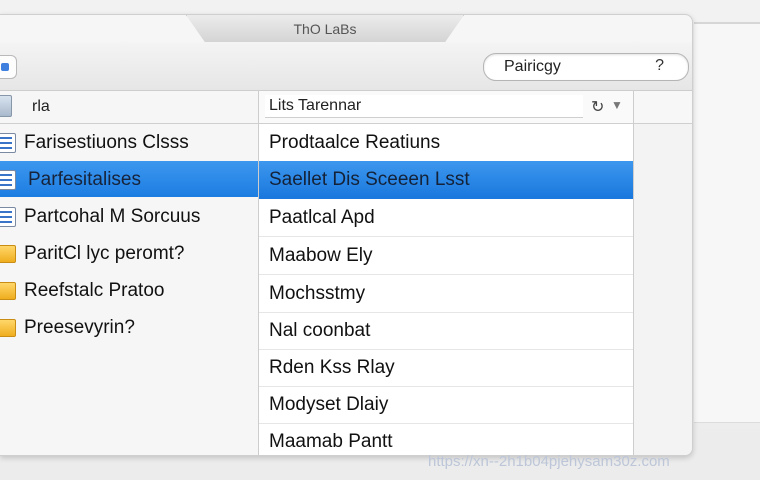 This screenshot has width=760, height=480. I want to click on refresh-icon: ↻, so click(597, 107).